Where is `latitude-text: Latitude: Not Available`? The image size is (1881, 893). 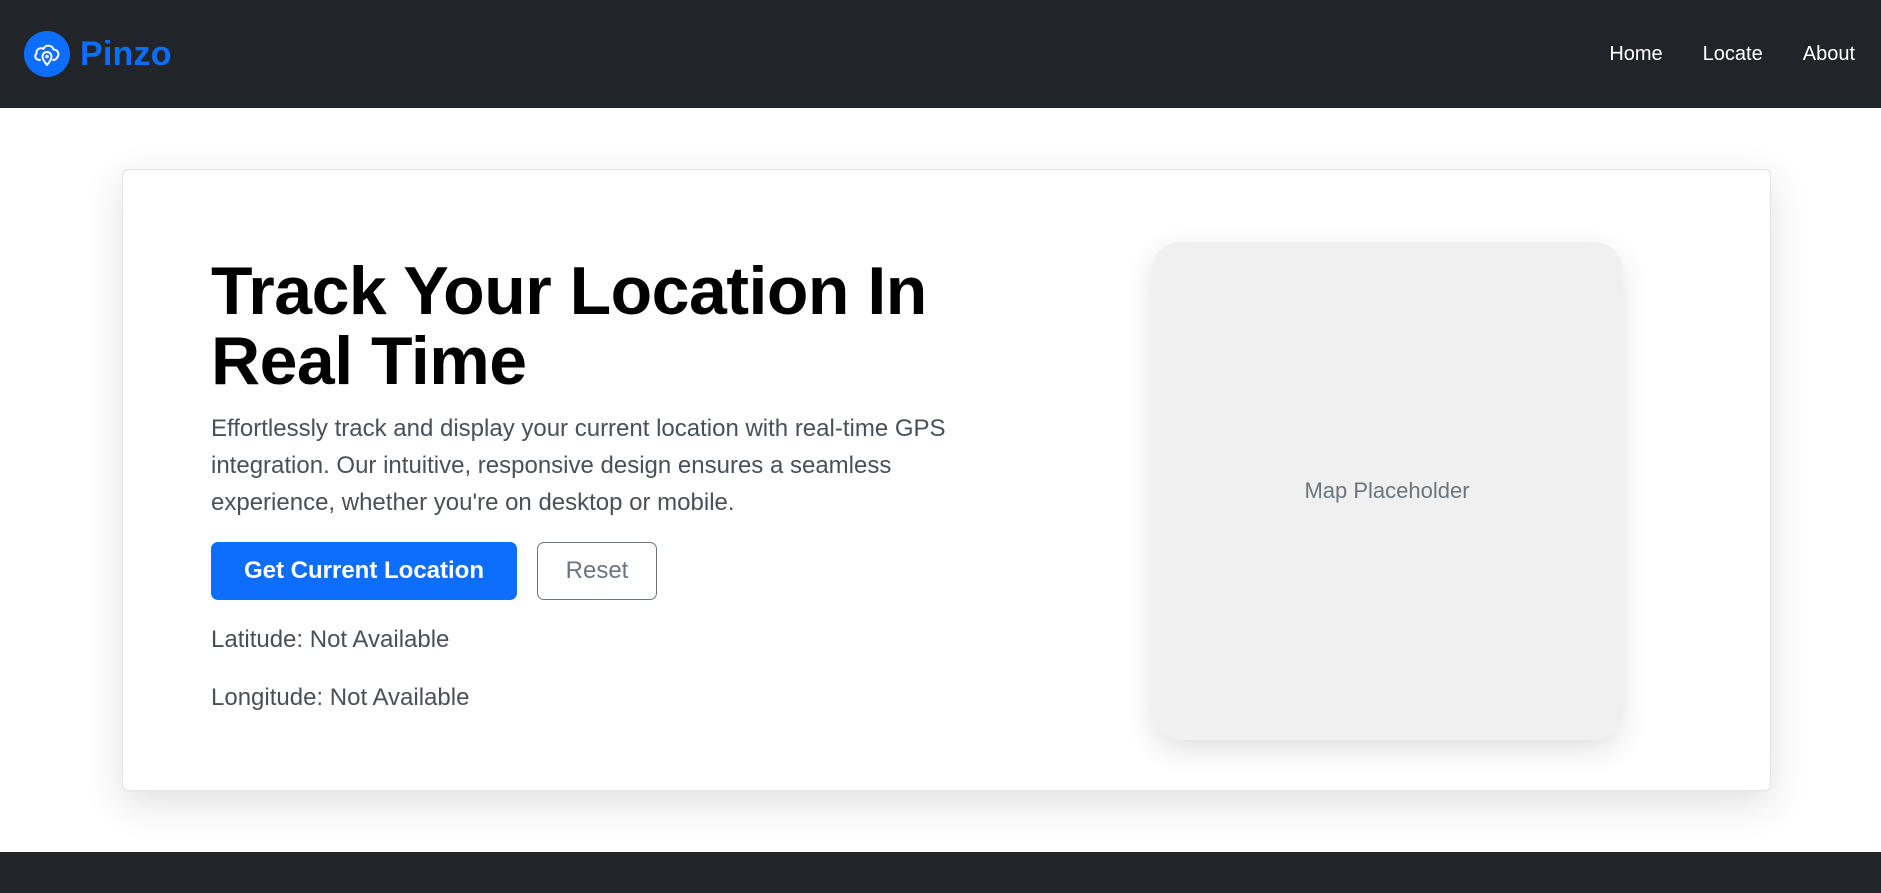
latitude-text: Latitude: Not Available is located at coordinates (330, 639).